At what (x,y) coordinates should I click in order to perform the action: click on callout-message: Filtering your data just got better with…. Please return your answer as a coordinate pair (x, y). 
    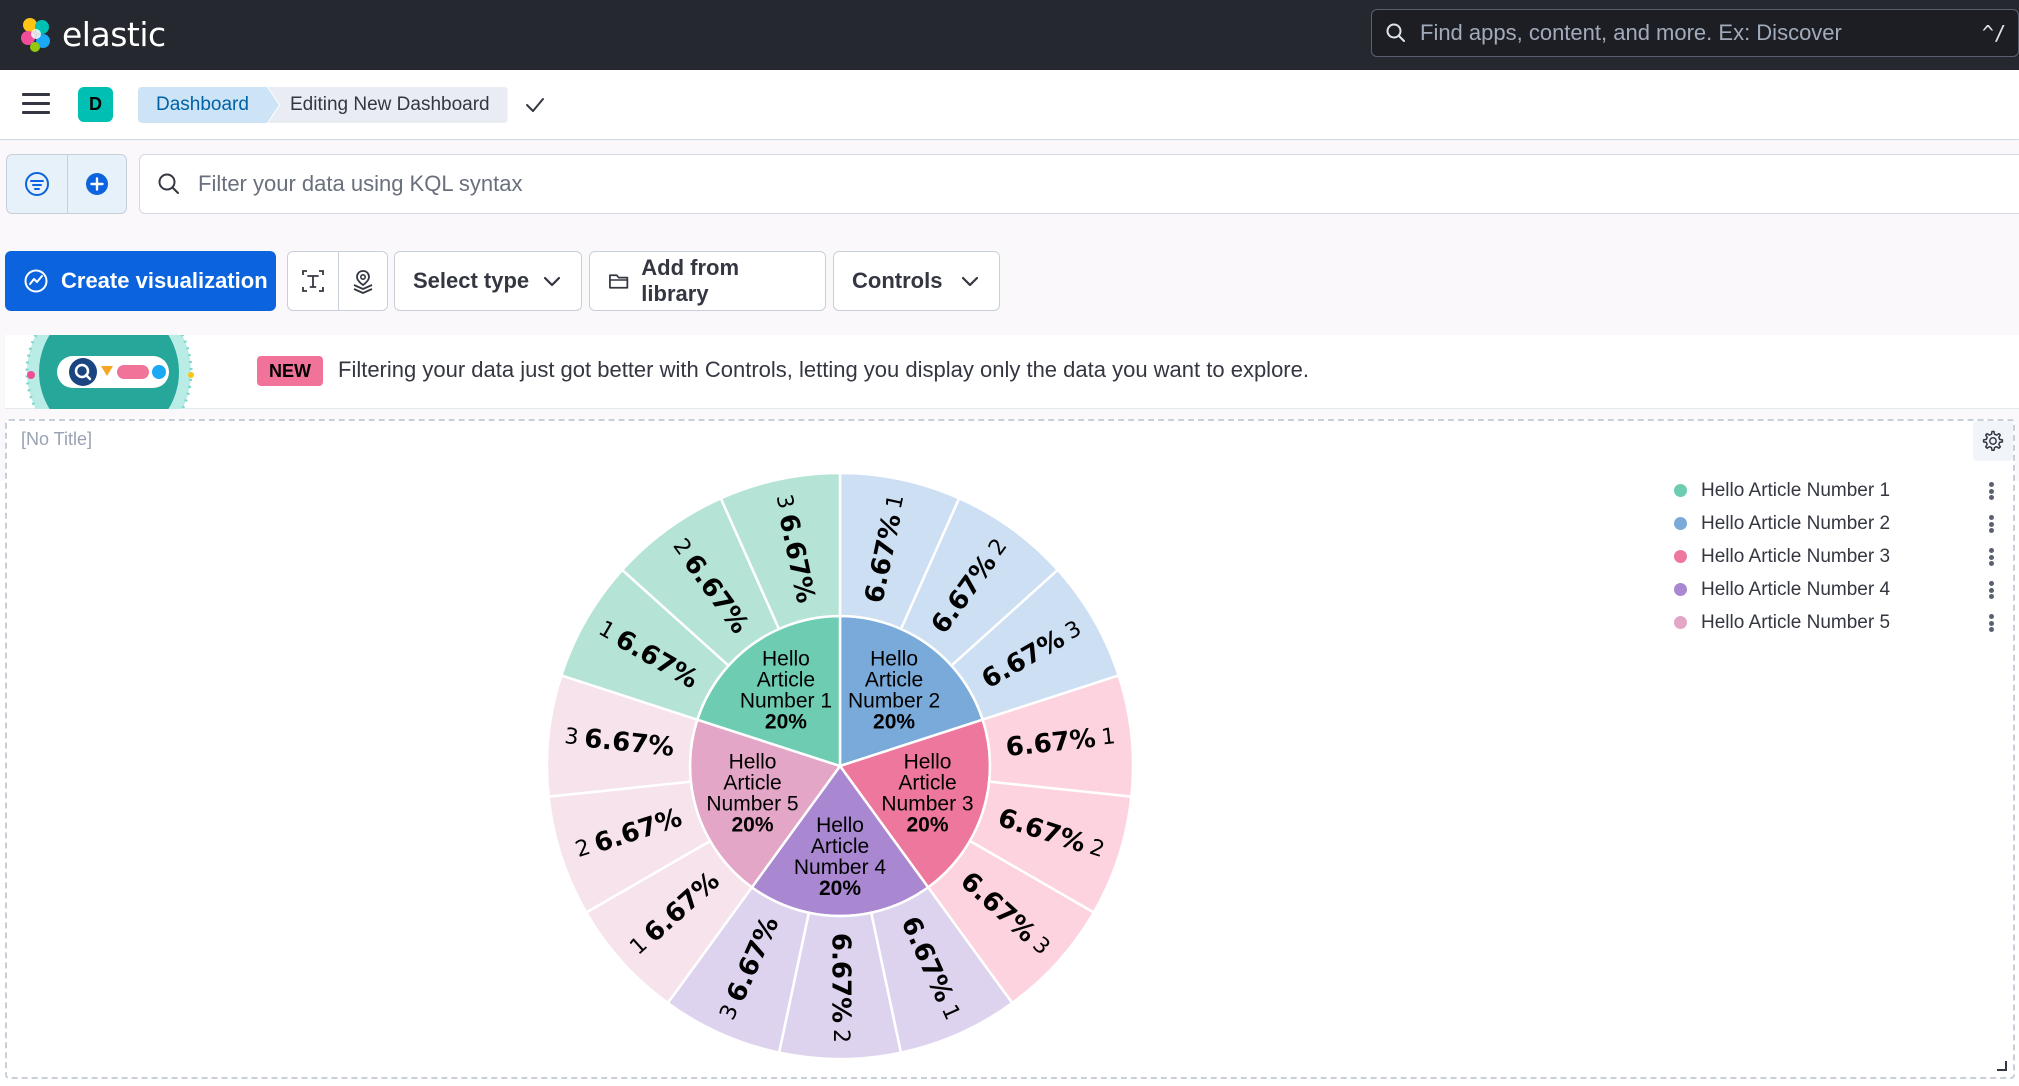
    Looking at the image, I should click on (823, 369).